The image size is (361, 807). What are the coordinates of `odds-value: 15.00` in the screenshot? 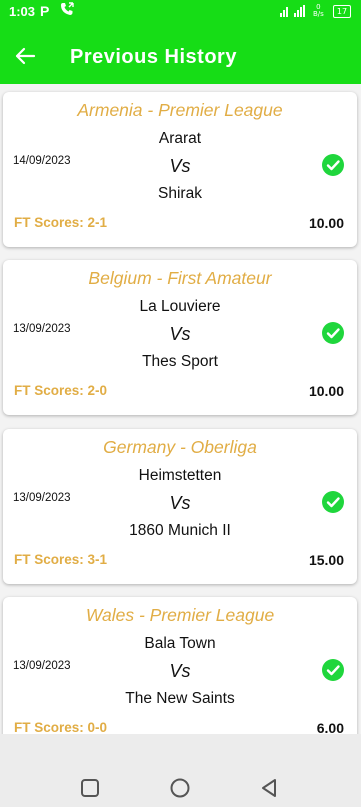 It's located at (326, 560).